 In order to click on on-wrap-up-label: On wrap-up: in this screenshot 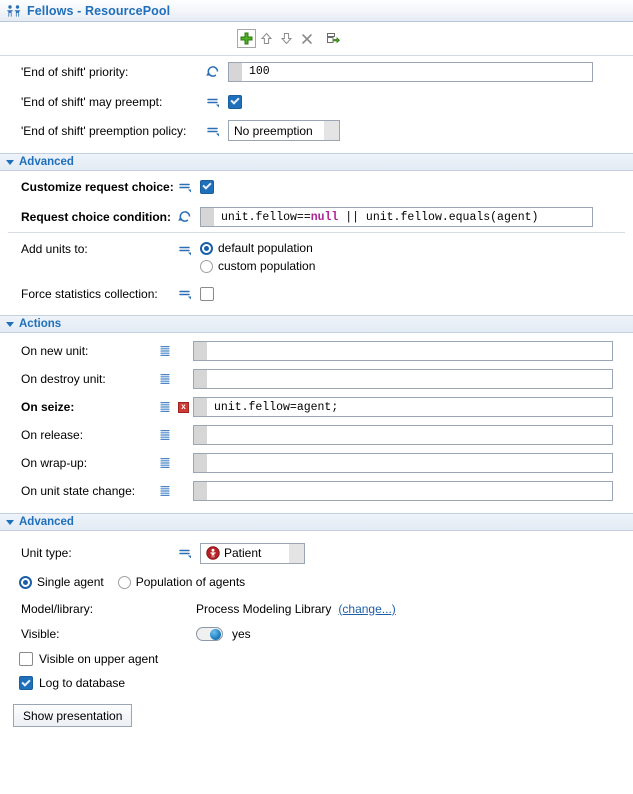, I will do `click(54, 463)`.